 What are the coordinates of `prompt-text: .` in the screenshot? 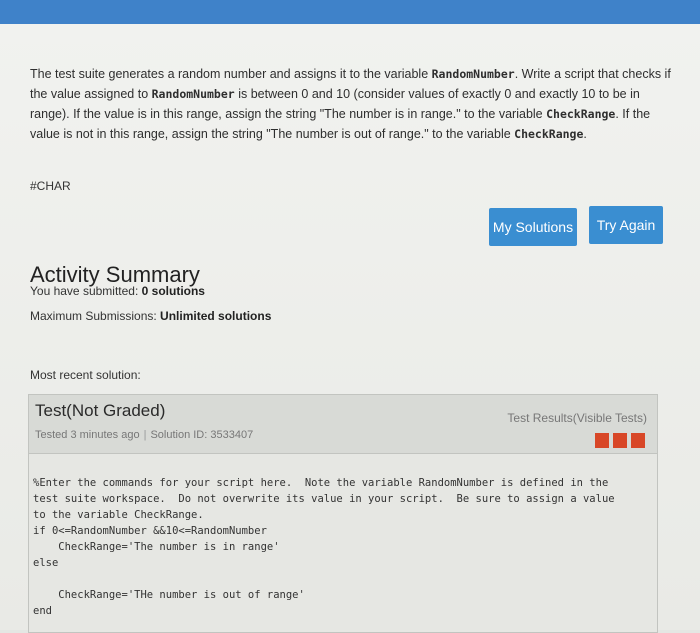 It's located at (585, 134).